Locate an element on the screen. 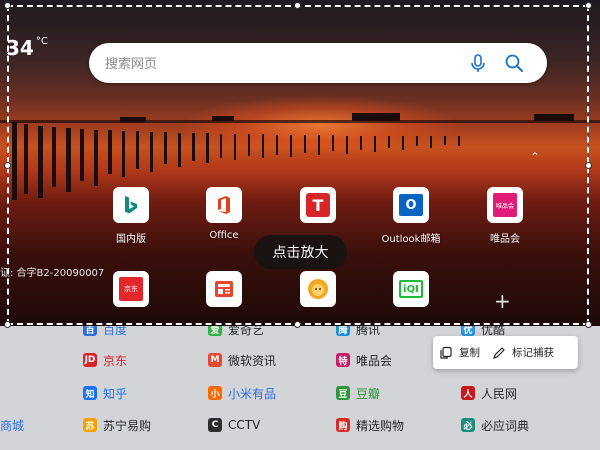 The image size is (600, 450). link-mall: 商城 is located at coordinates (12, 425).